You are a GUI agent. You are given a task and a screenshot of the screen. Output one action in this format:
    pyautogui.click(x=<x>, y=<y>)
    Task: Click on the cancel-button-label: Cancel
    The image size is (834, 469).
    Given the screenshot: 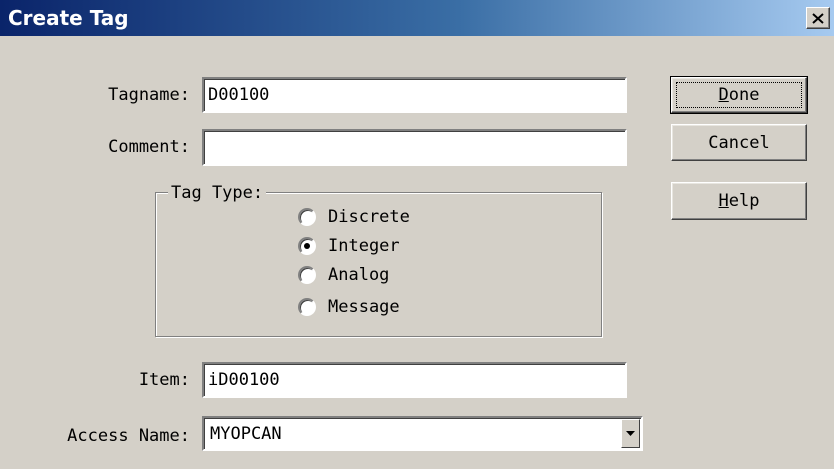 What is the action you would take?
    pyautogui.click(x=739, y=142)
    